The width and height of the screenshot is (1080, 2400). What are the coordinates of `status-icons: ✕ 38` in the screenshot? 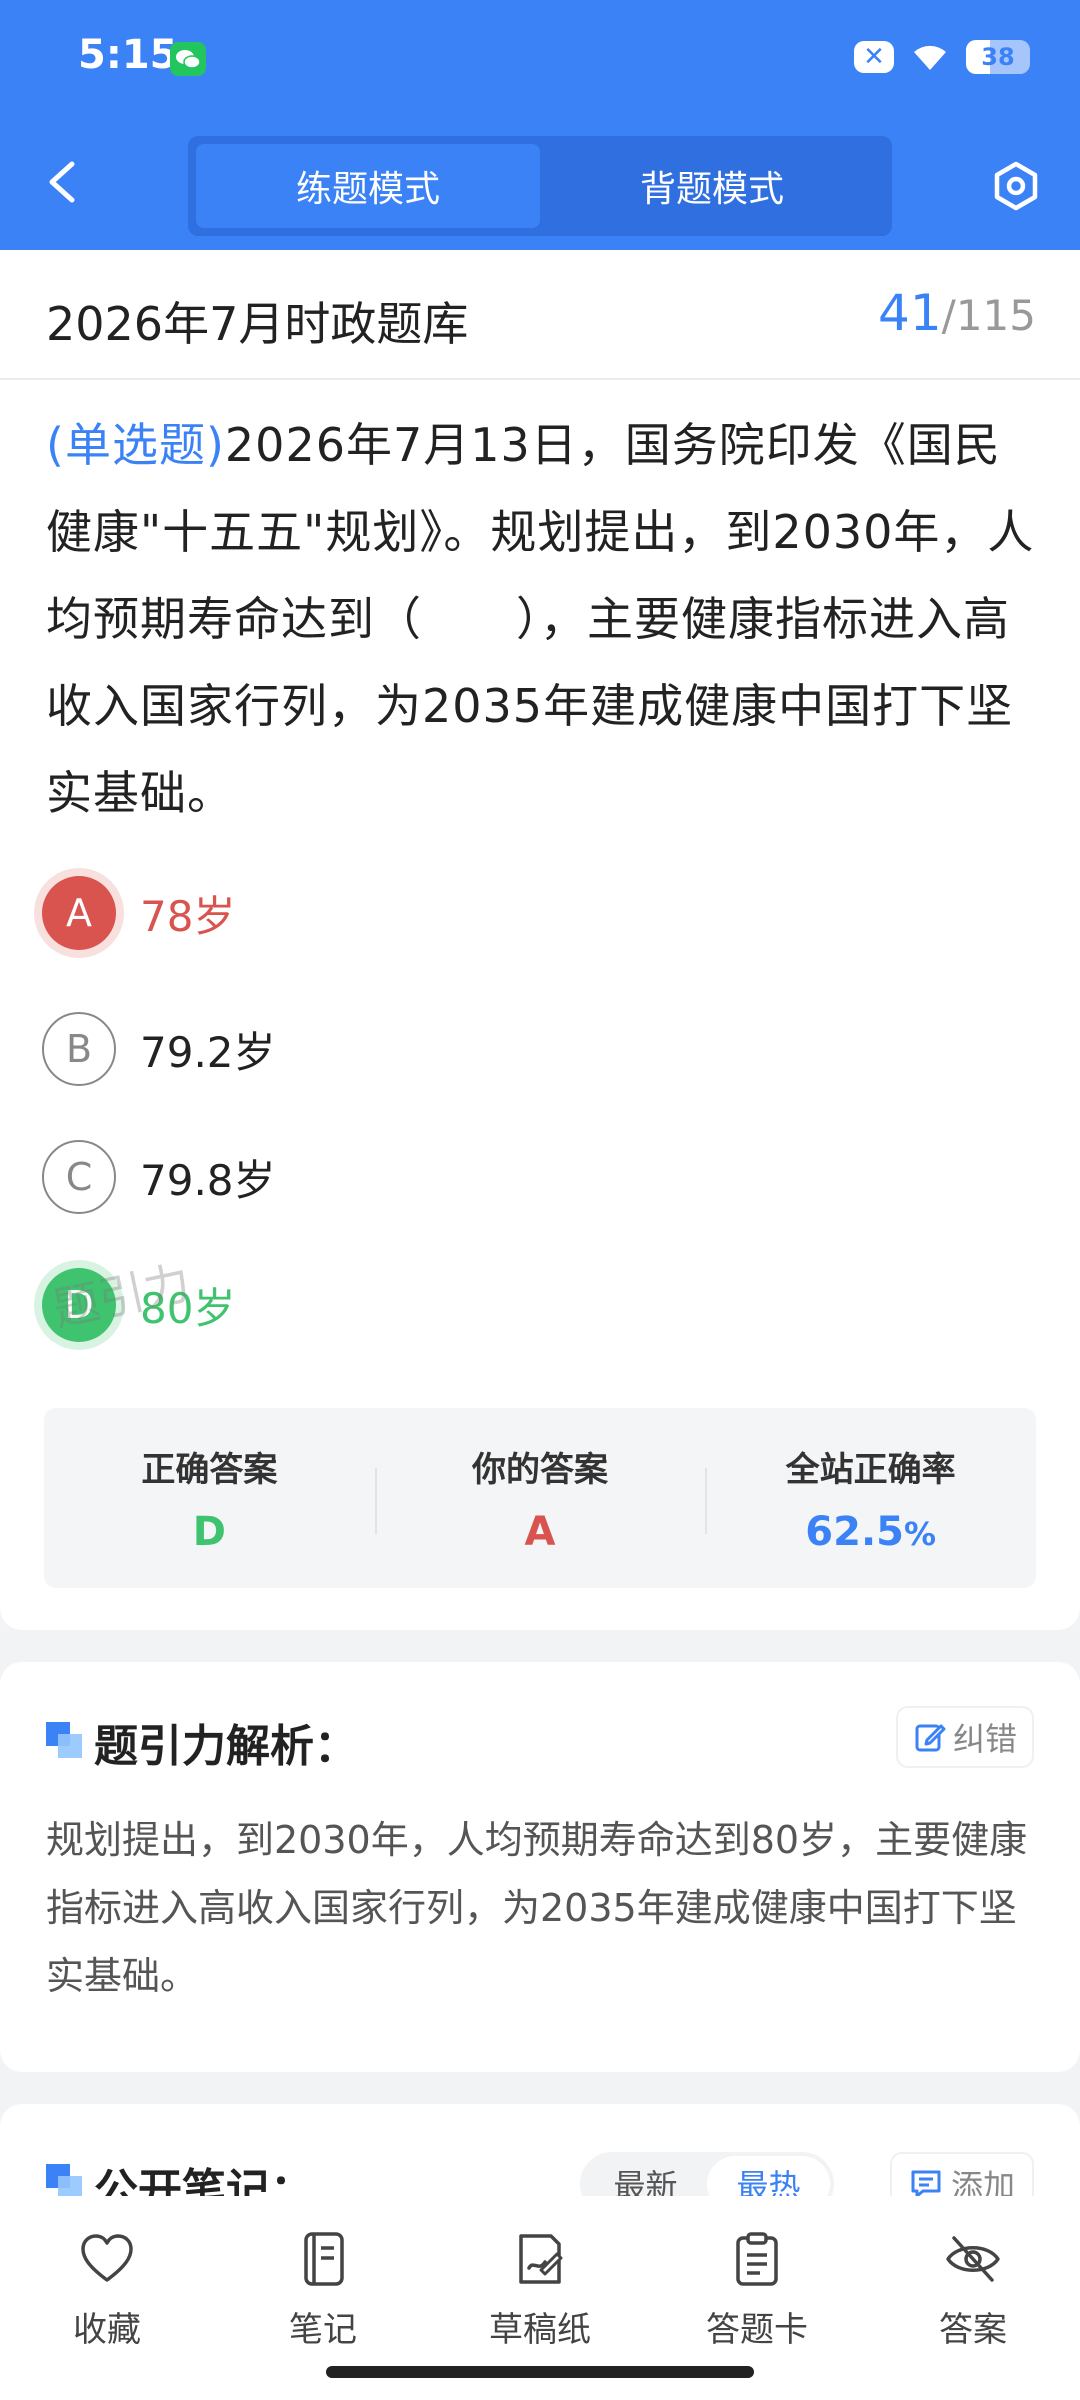 It's located at (942, 57).